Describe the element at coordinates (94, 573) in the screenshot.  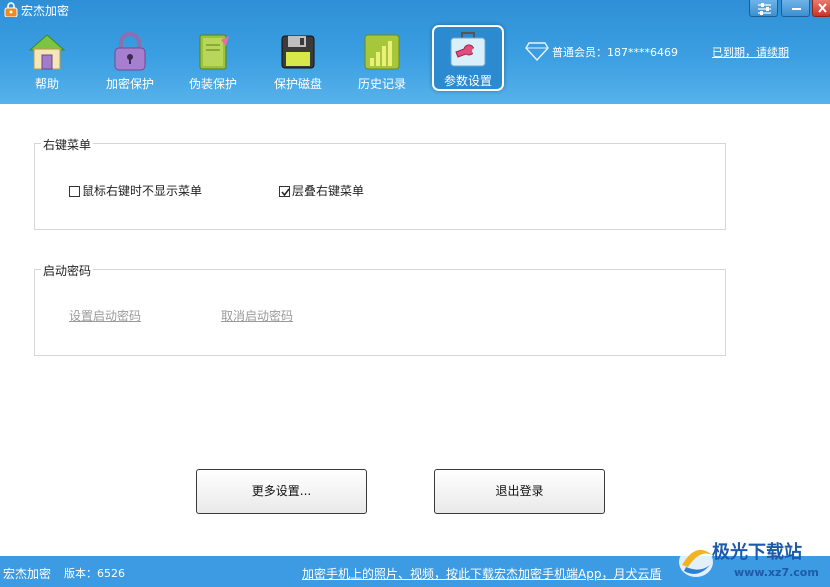
I see `statusbar-version: 版本：6526` at that location.